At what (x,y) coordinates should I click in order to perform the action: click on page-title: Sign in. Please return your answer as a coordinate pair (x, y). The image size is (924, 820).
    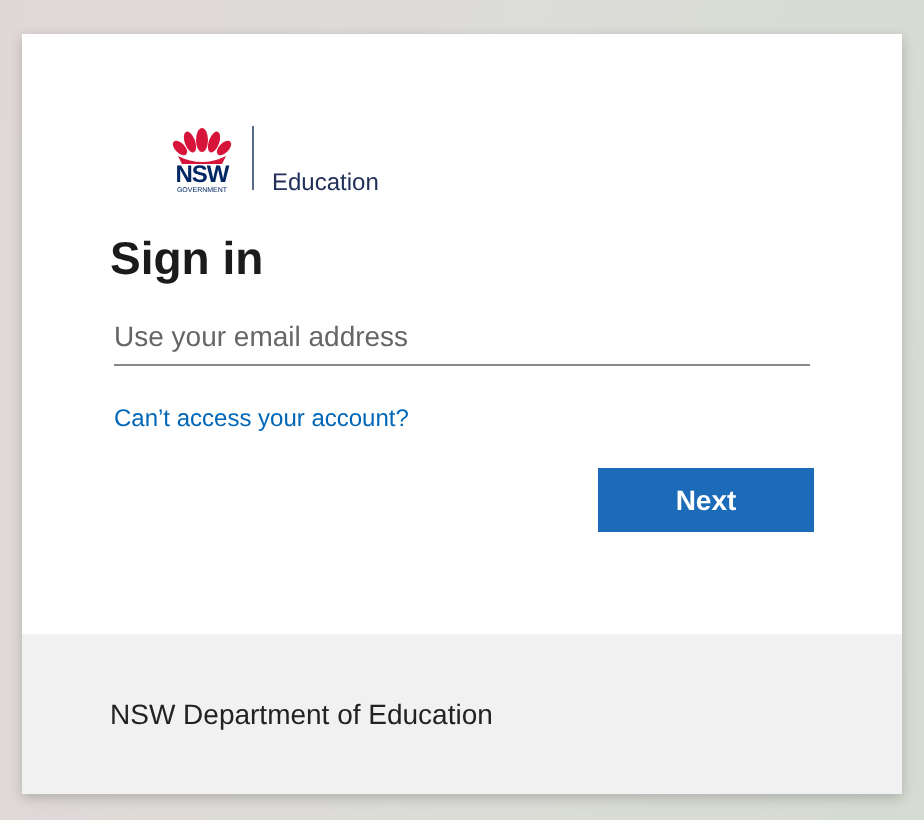
    Looking at the image, I should click on (188, 258).